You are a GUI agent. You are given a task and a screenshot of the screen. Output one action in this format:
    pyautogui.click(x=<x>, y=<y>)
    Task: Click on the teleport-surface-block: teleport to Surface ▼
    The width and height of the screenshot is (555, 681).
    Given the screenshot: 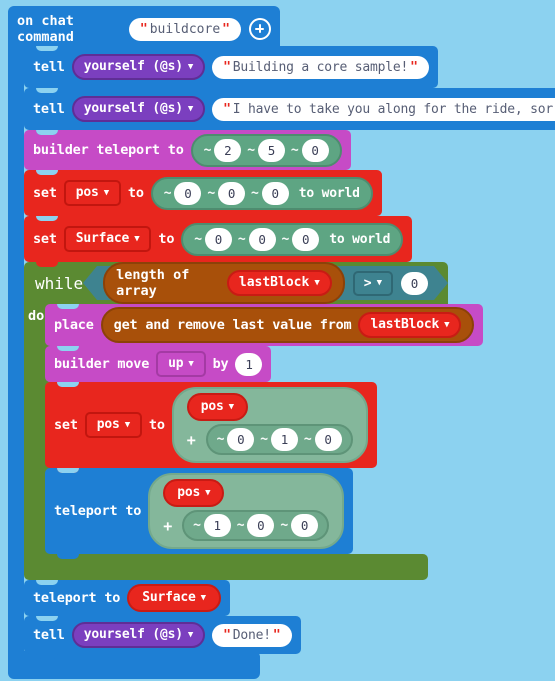 What is the action you would take?
    pyautogui.click(x=127, y=600)
    